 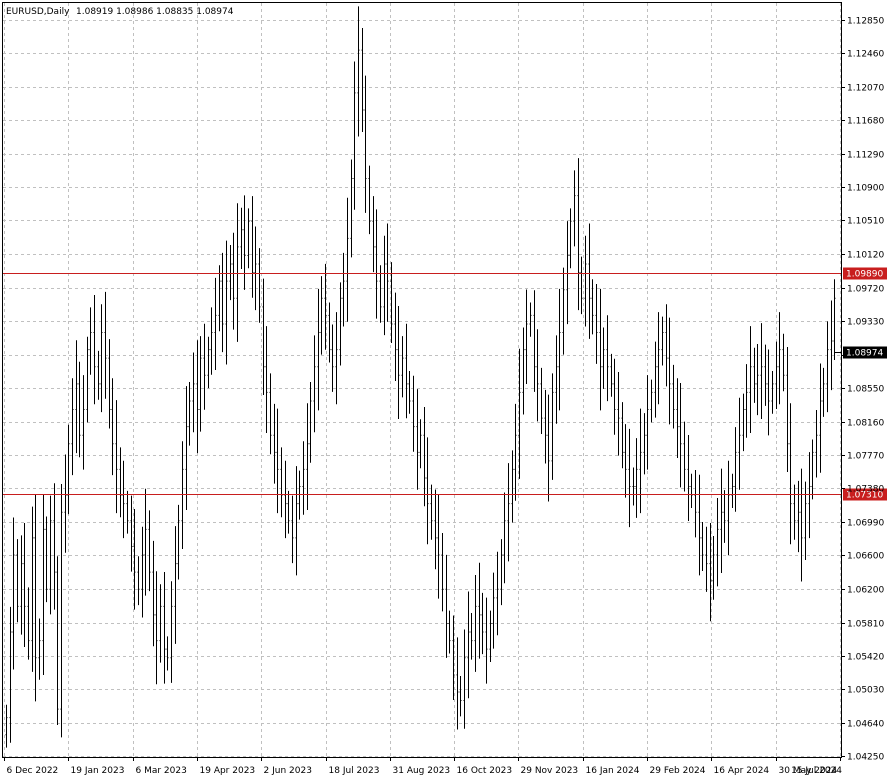 What do you see at coordinates (422, 771) in the screenshot?
I see `x-tick-label: 31 Aug 2023` at bounding box center [422, 771].